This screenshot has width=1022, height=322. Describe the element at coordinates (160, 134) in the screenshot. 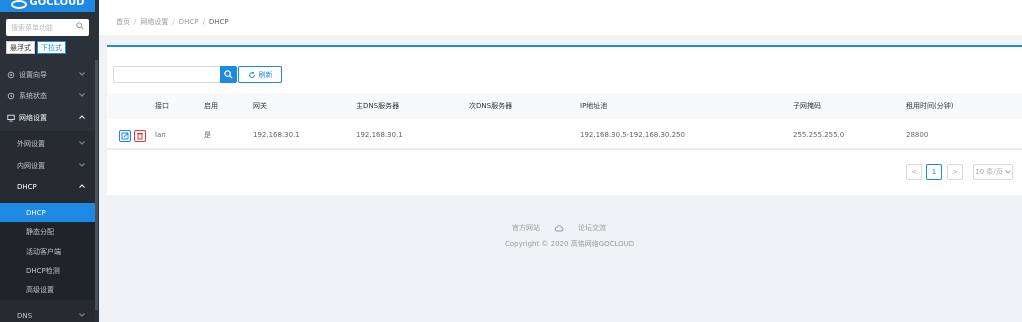

I see `cell-interface: lan` at that location.